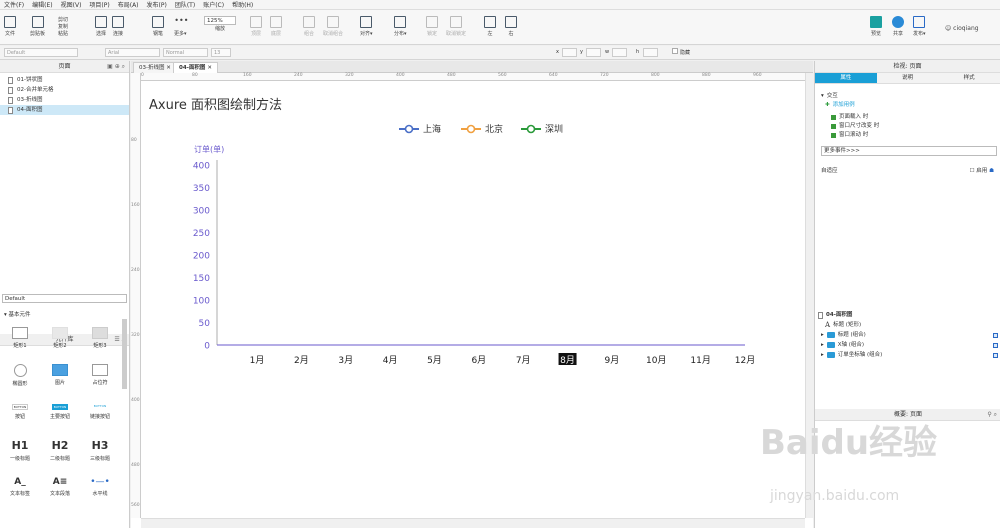 The width and height of the screenshot is (1000, 528). Describe the element at coordinates (390, 360) in the screenshot. I see `x-tick-label-3: 4月` at that location.